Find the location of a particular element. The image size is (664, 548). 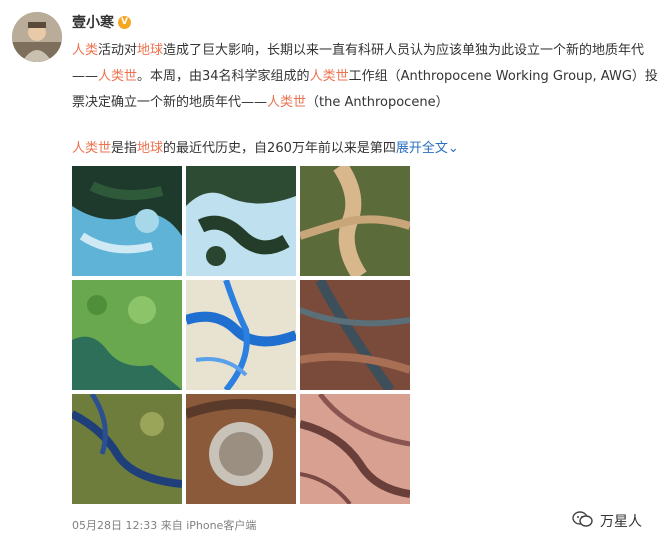

chevron-down-icon: ⌄ is located at coordinates (453, 148).